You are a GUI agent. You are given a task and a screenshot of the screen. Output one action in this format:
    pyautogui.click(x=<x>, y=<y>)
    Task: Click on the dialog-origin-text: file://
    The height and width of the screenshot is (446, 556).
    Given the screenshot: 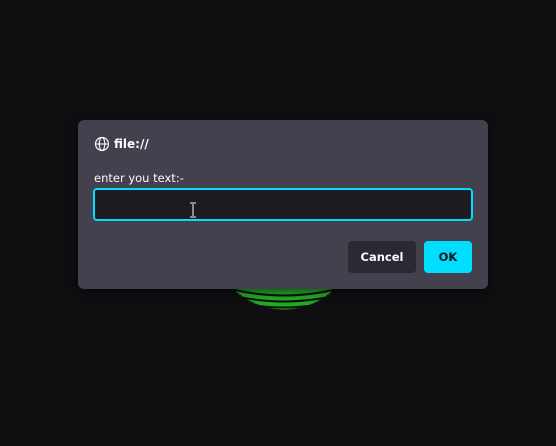 What is the action you would take?
    pyautogui.click(x=131, y=144)
    